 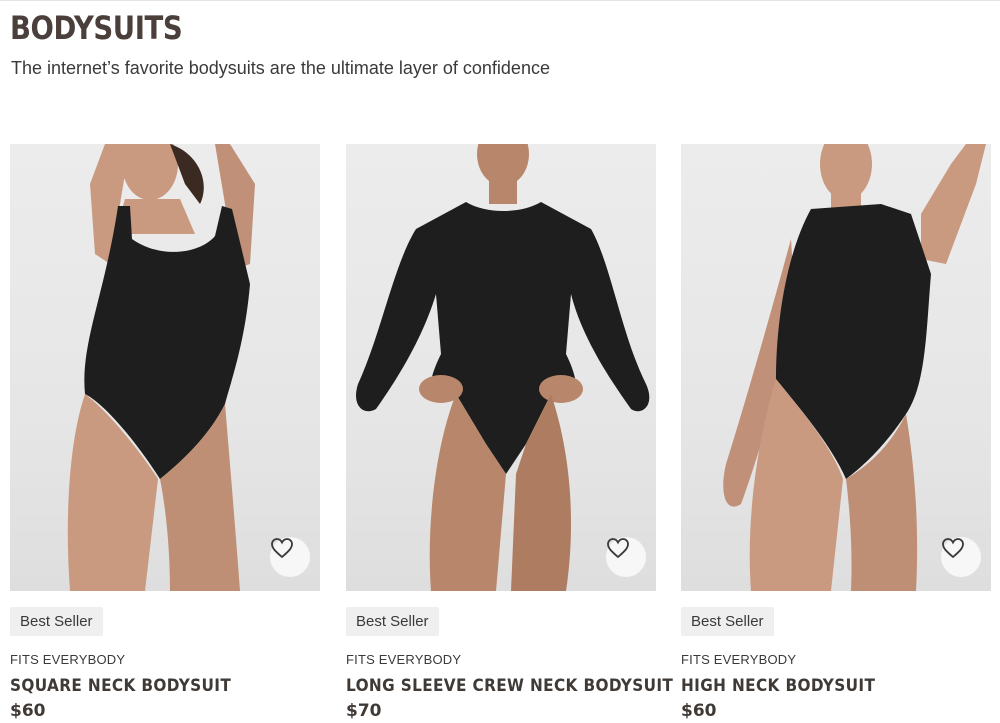 I want to click on product-name: HIGH NECK BODYSUIT, so click(x=778, y=686).